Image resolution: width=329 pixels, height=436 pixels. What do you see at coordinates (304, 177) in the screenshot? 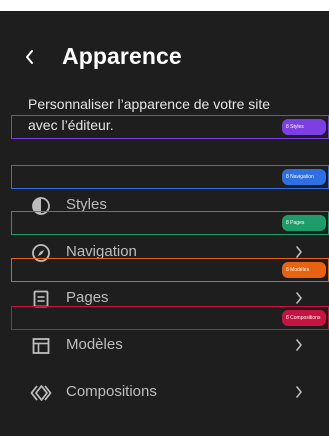
I see `annotation-tag: 8 Navigation` at bounding box center [304, 177].